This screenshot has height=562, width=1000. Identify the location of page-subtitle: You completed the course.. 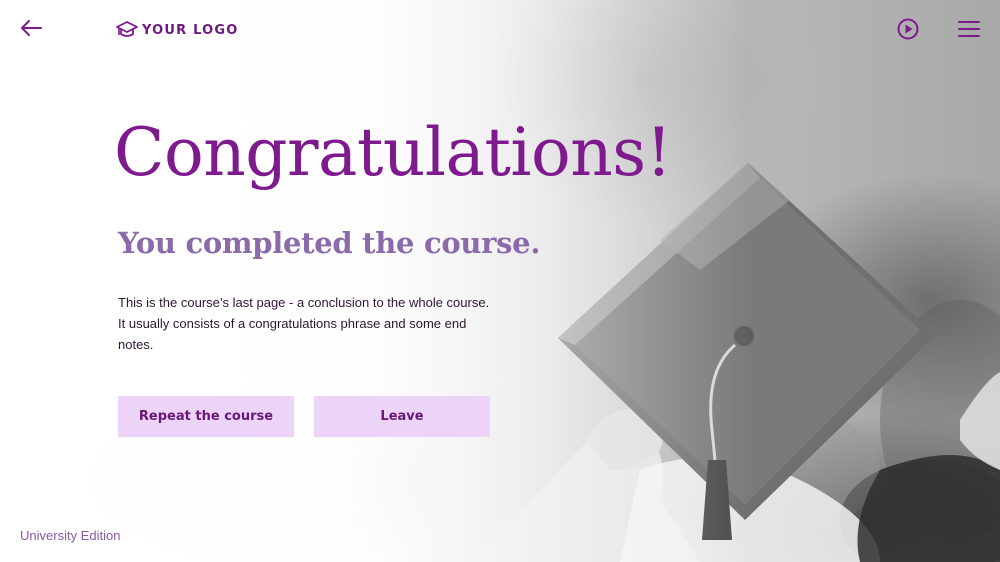
(329, 243).